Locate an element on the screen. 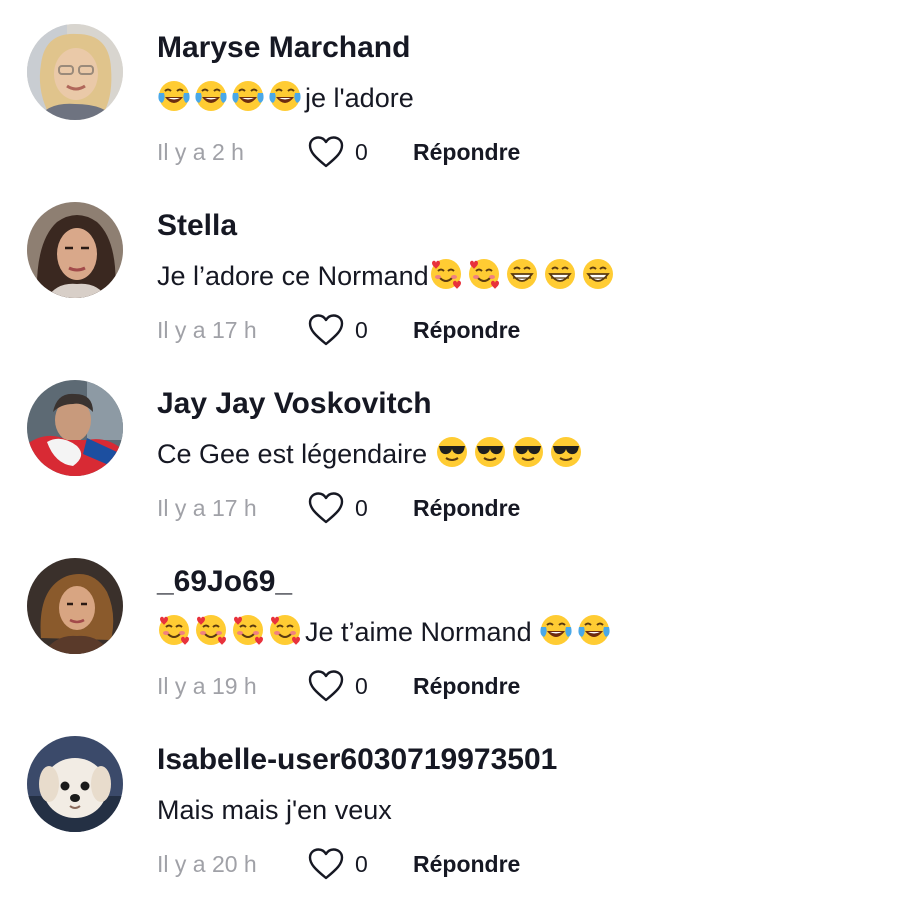 This screenshot has width=904, height=904. comment-text-body: Mais mais j'en veux is located at coordinates (274, 810).